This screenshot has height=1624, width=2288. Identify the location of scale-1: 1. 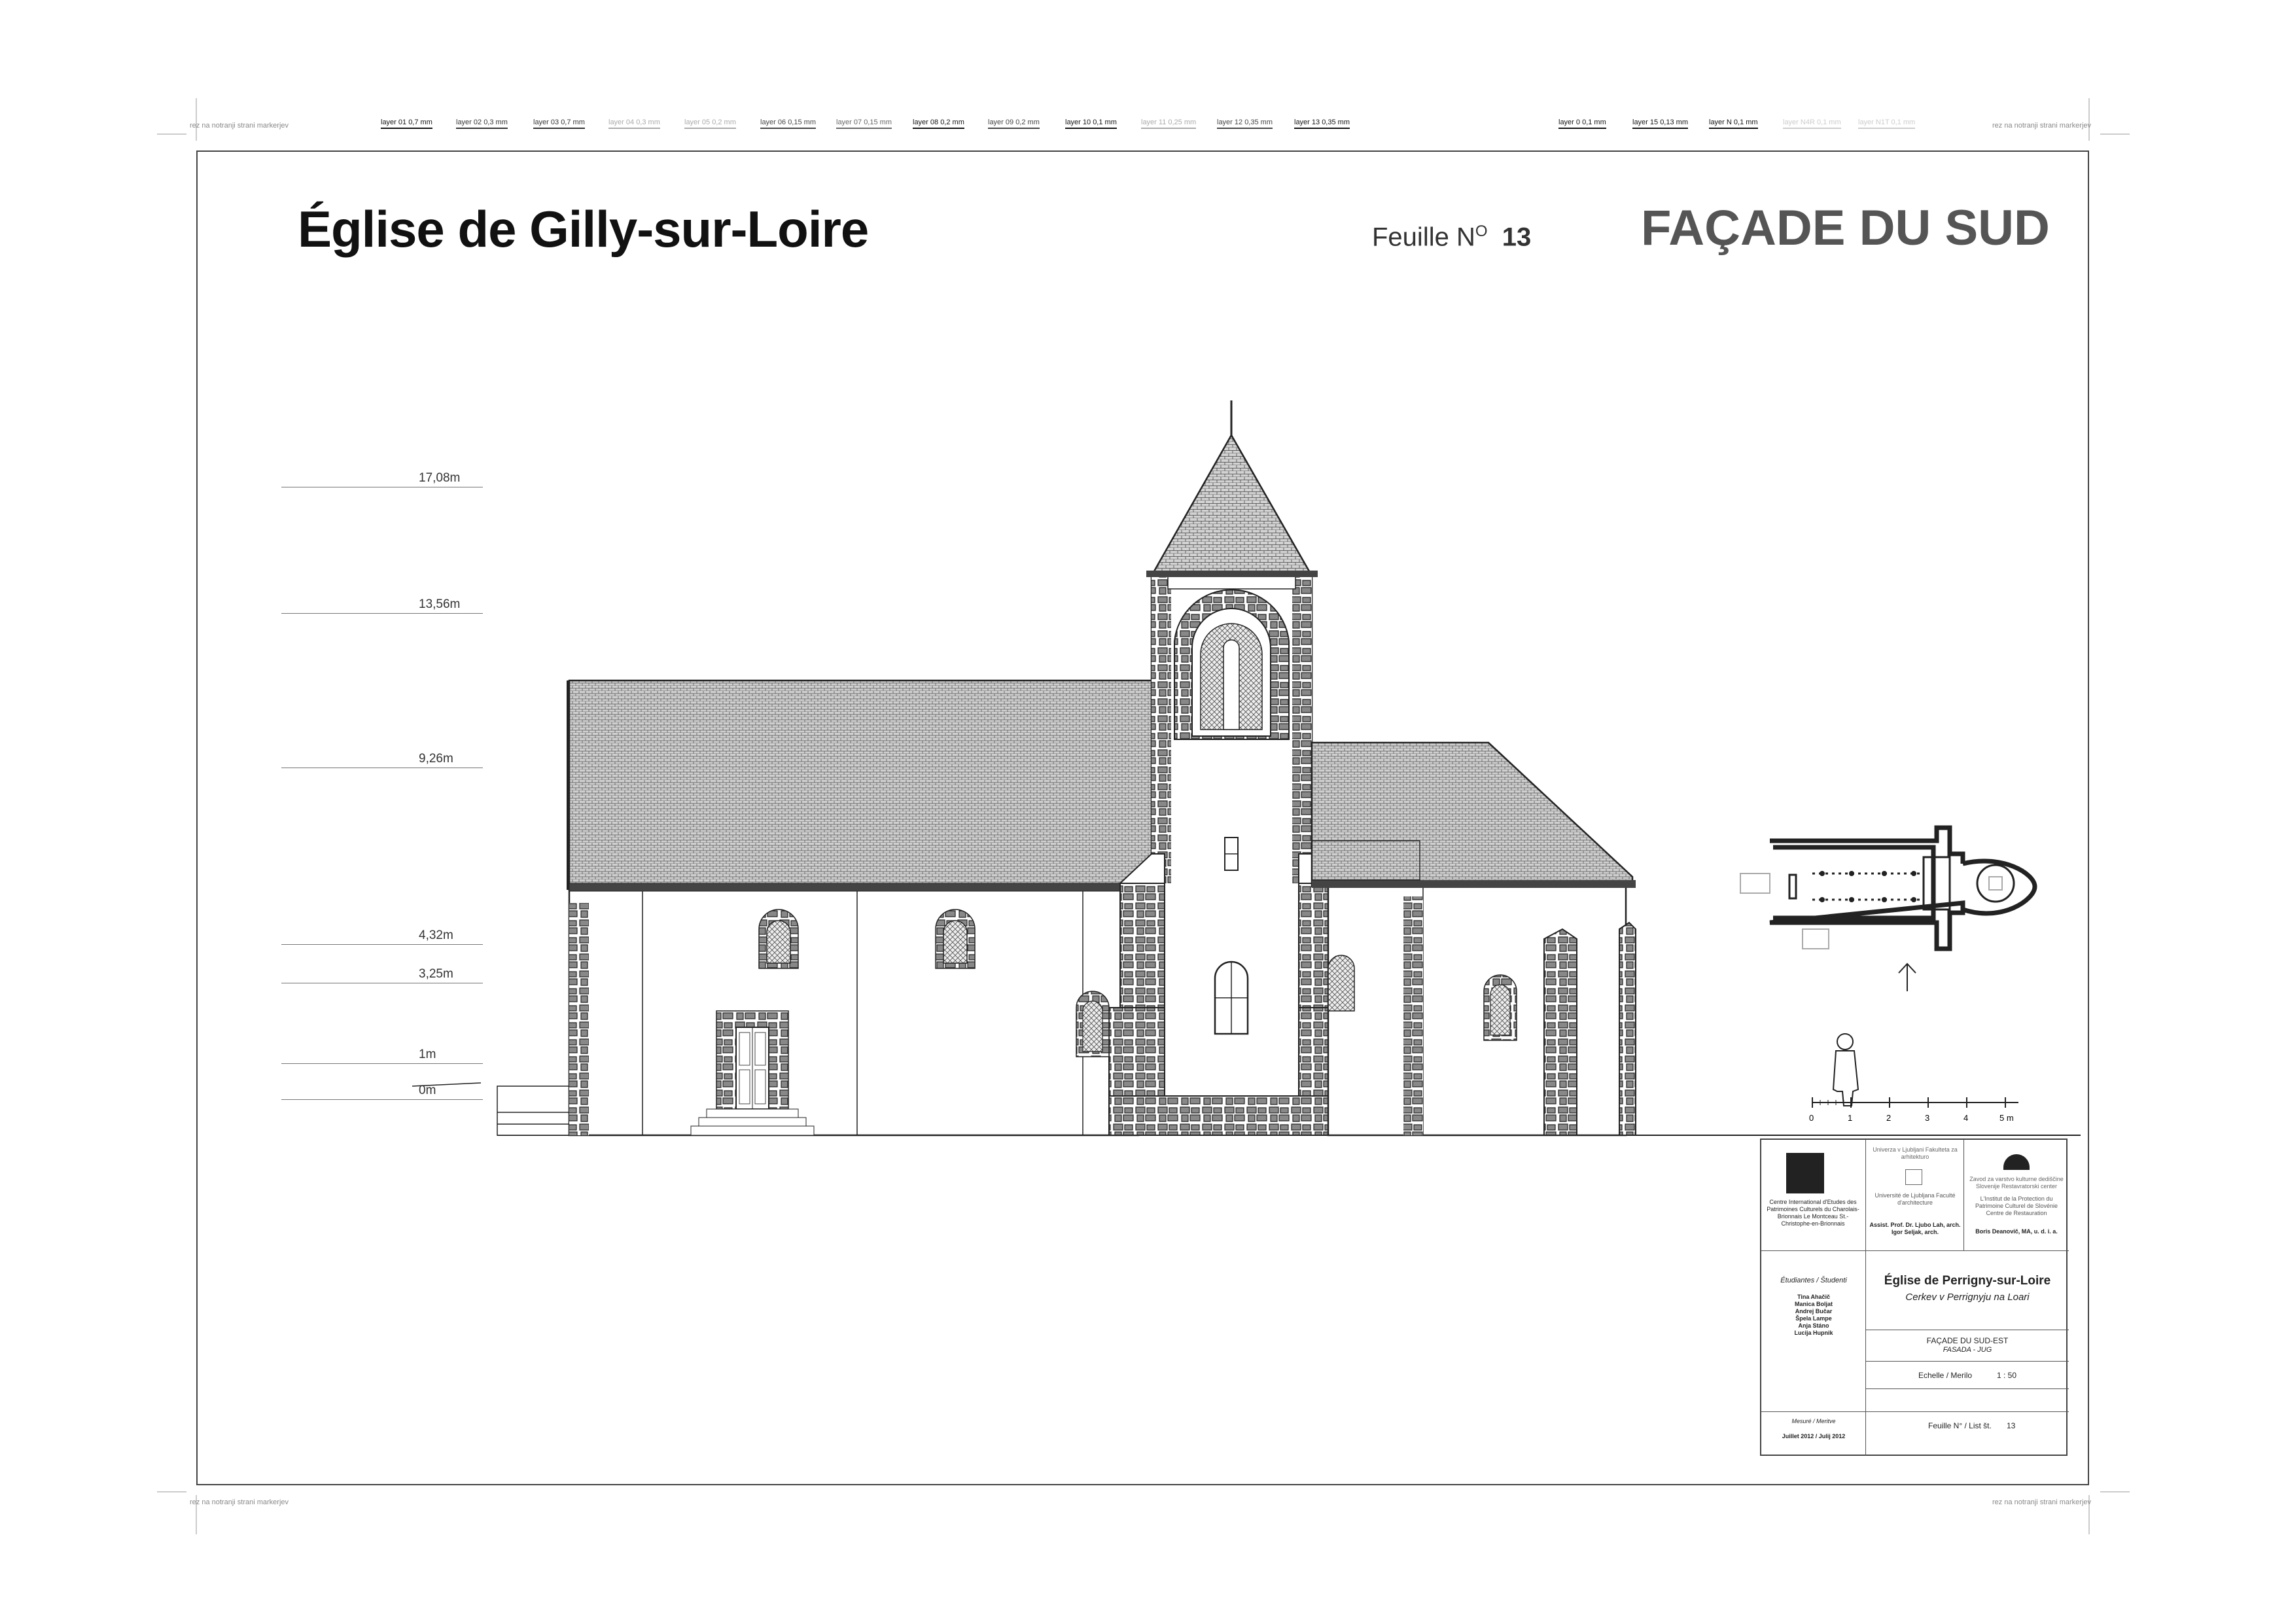
(1850, 1118).